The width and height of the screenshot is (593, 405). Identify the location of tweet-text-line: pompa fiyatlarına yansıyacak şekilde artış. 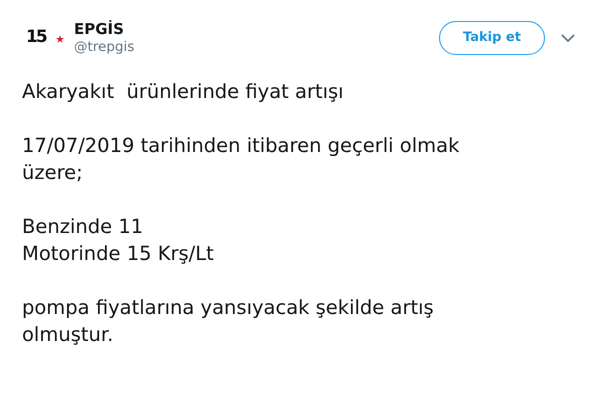
(228, 308).